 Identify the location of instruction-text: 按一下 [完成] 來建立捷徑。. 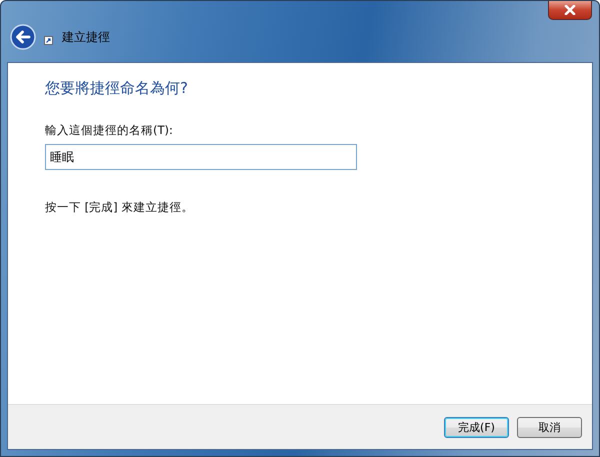
(119, 207).